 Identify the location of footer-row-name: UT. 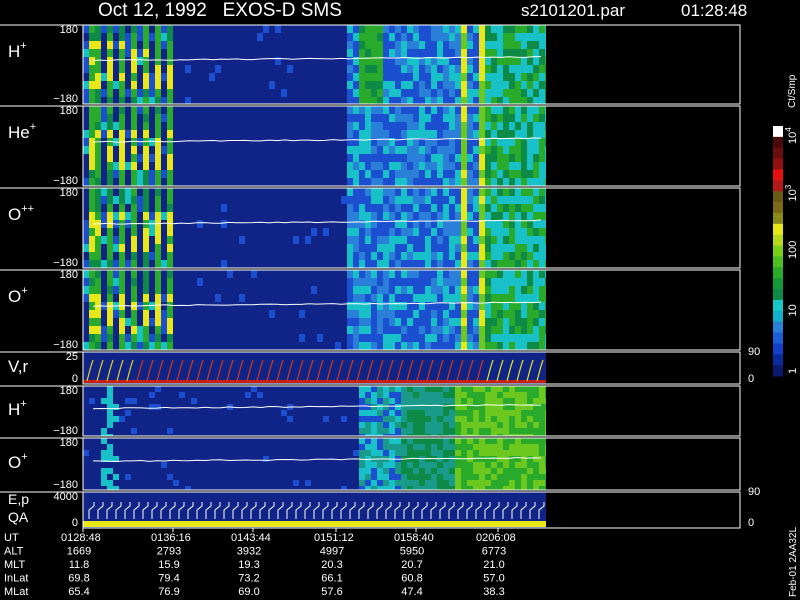
(11, 538).